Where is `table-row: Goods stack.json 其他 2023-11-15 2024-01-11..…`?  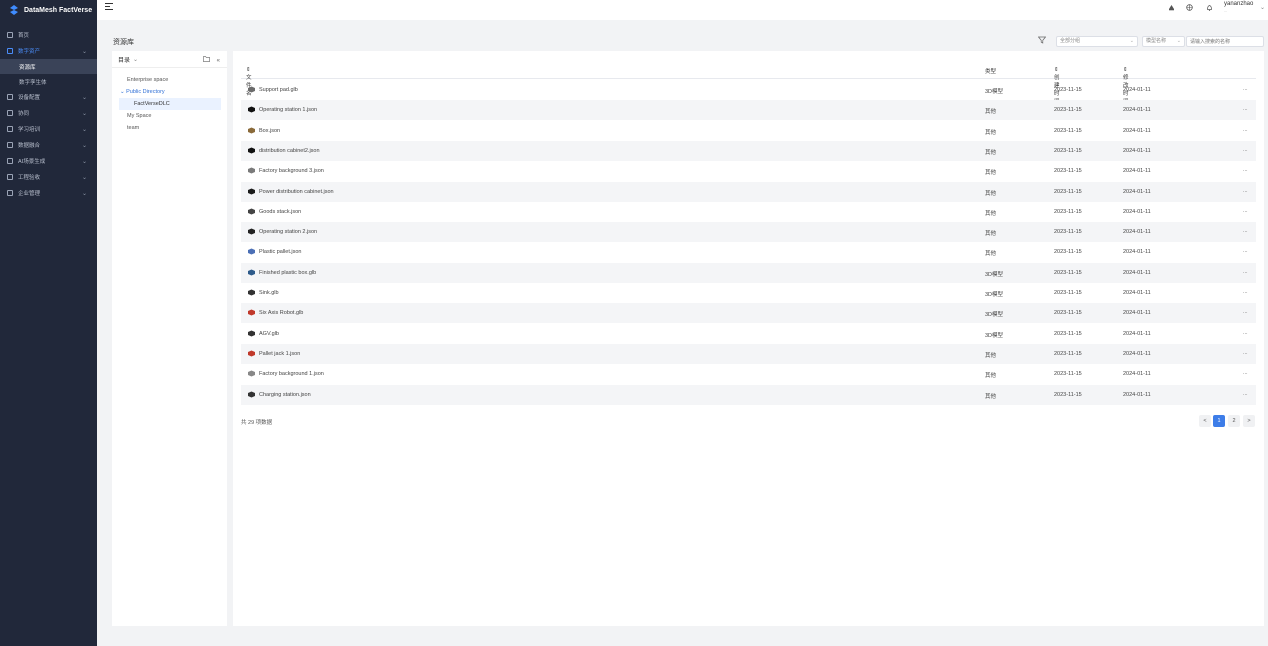 table-row: Goods stack.json 其他 2023-11-15 2024-01-11..… is located at coordinates (748, 212).